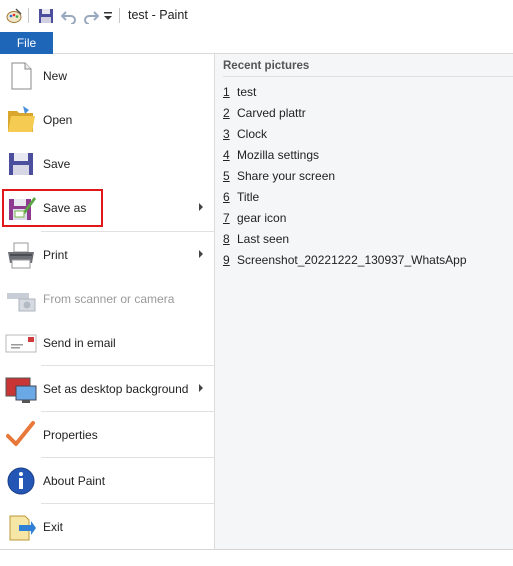 This screenshot has width=513, height=566. Describe the element at coordinates (74, 481) in the screenshot. I see `menu-item-label: About Paint` at that location.